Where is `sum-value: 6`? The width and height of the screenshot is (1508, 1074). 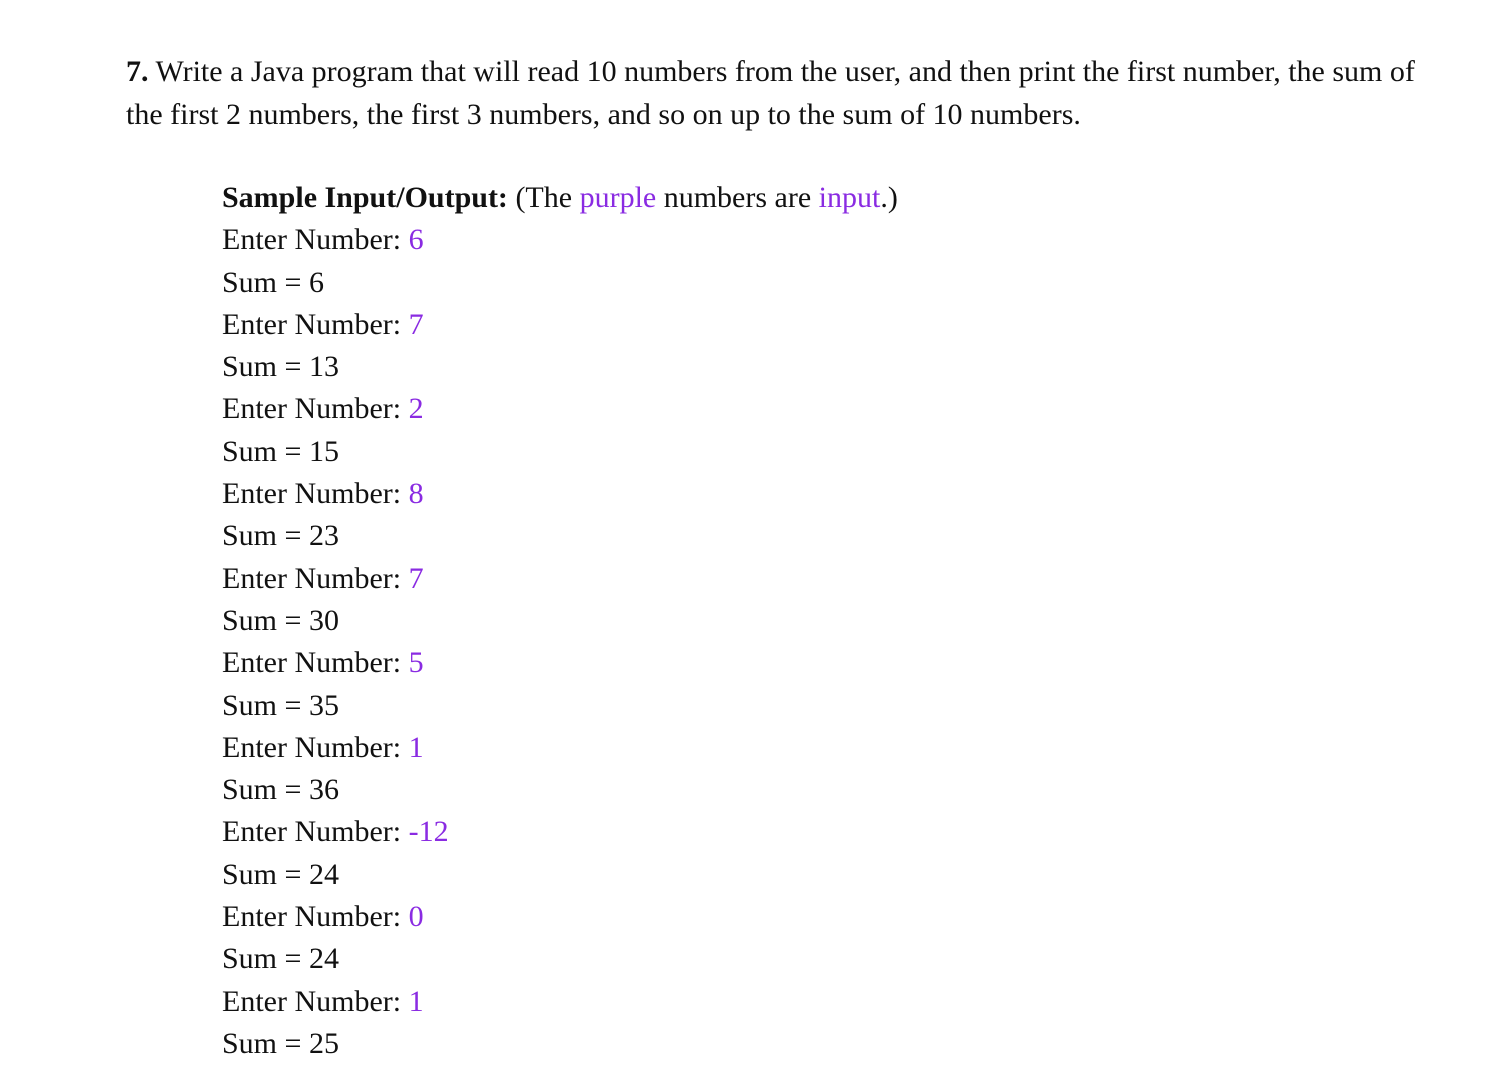 sum-value: 6 is located at coordinates (316, 282).